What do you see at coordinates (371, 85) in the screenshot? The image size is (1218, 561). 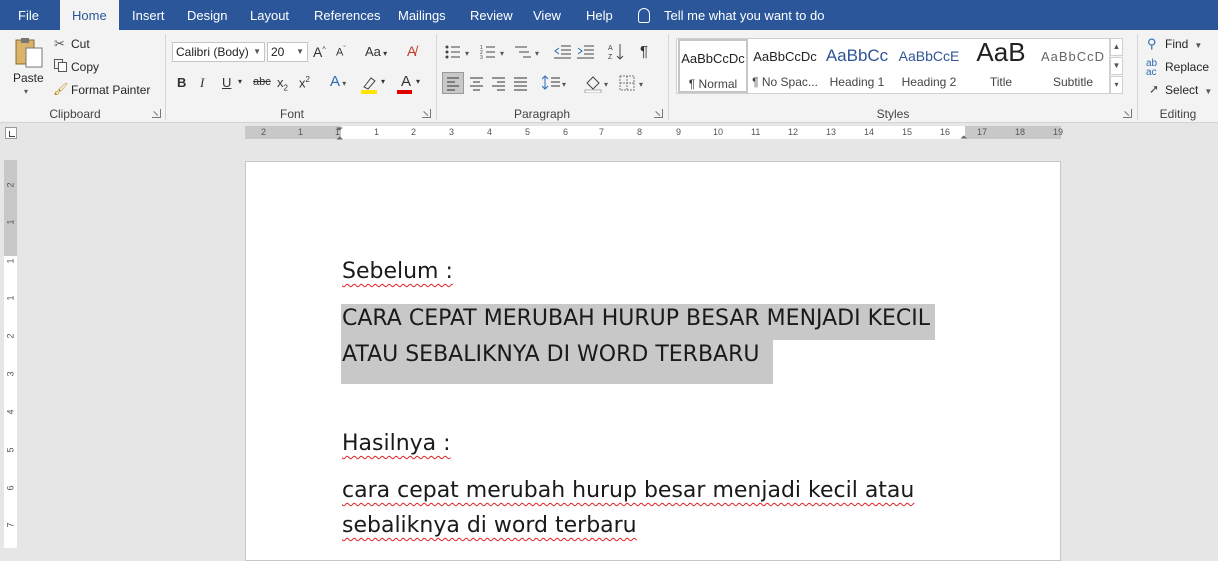 I see `highlight-color-icon` at bounding box center [371, 85].